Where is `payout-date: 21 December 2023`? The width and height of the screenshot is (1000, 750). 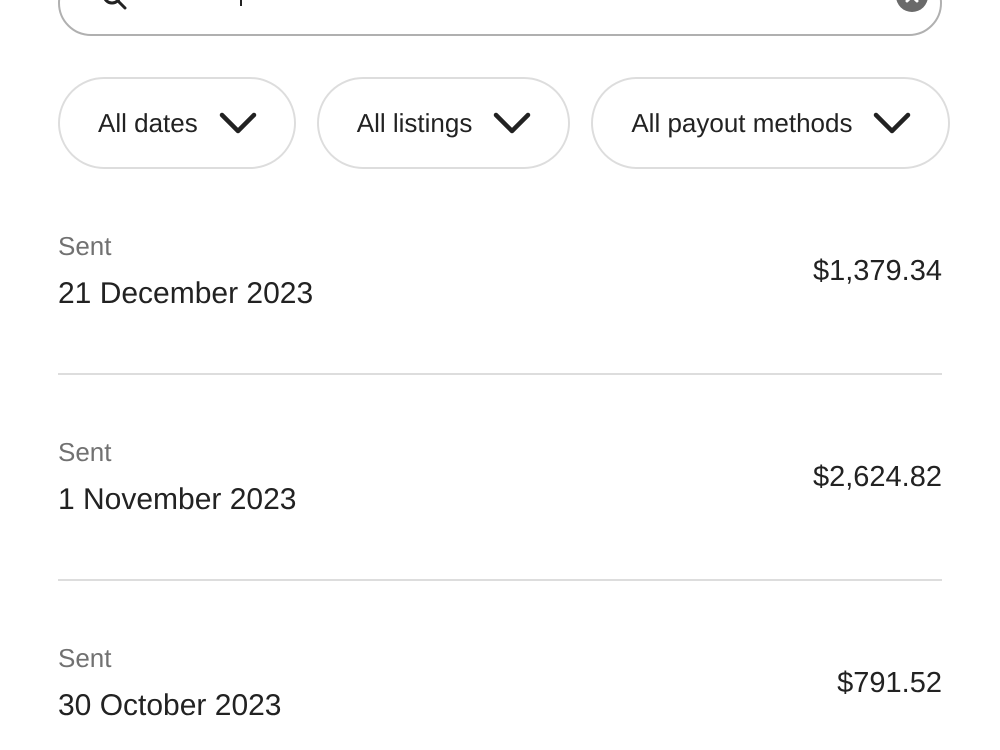 payout-date: 21 December 2023 is located at coordinates (186, 294).